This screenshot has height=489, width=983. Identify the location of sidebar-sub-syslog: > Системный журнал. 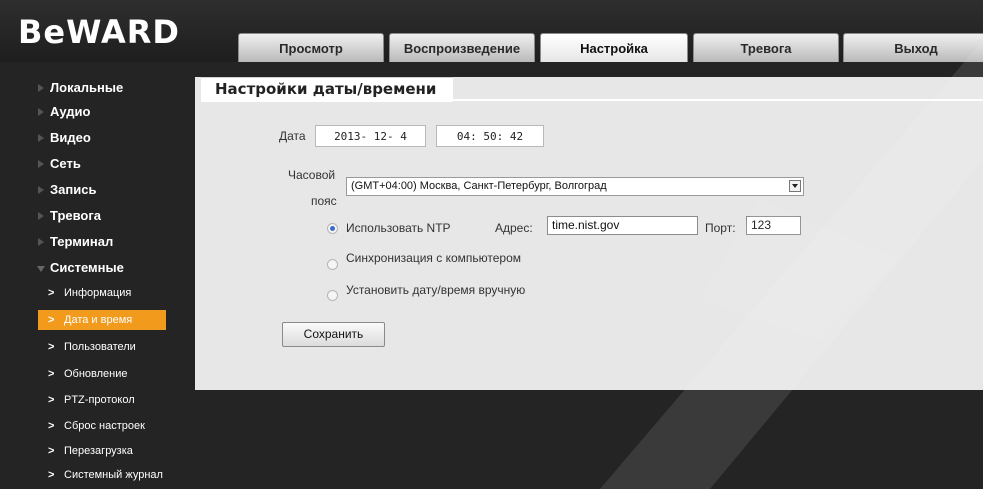
(102, 475).